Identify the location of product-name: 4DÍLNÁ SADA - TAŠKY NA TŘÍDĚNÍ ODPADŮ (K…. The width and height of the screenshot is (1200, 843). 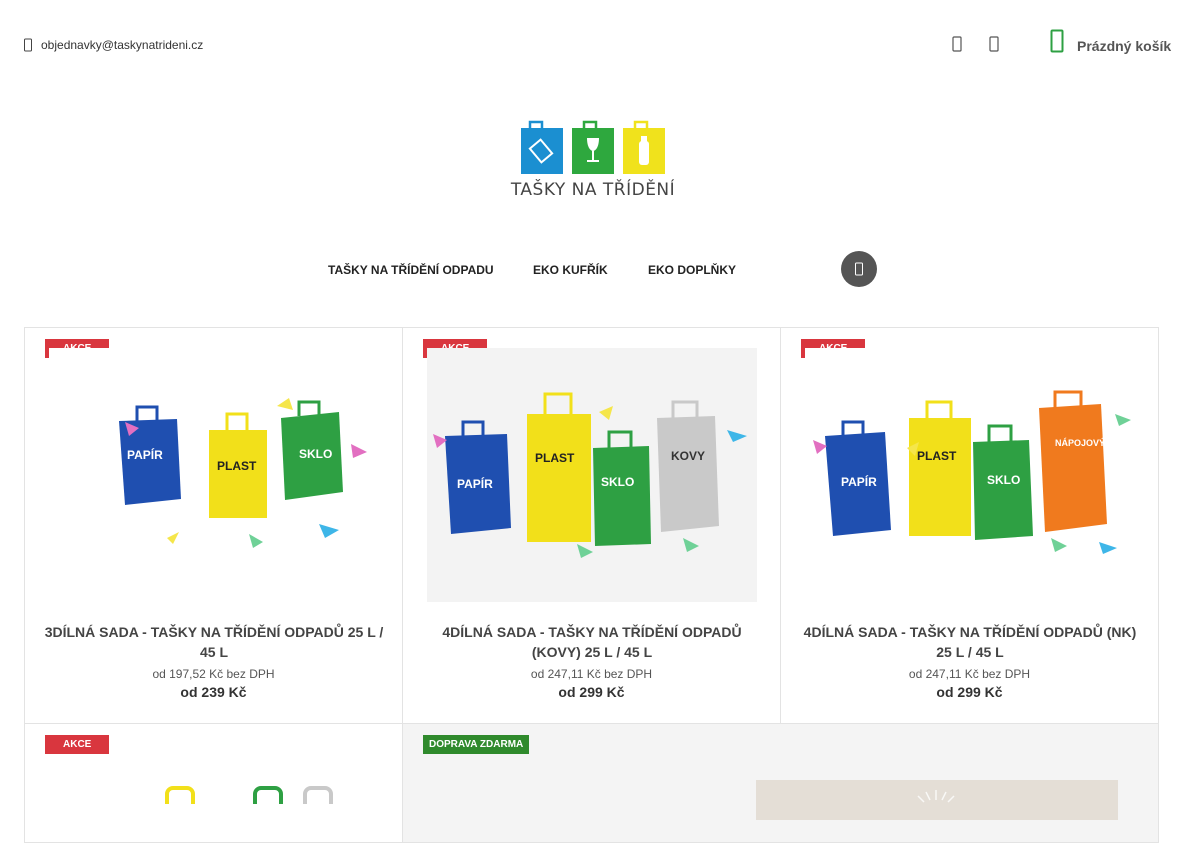
(592, 642).